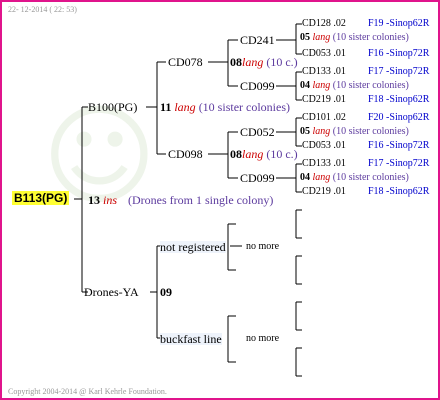 This screenshot has height=400, width=440. What do you see at coordinates (166, 107) in the screenshot?
I see `queen-number: 11` at bounding box center [166, 107].